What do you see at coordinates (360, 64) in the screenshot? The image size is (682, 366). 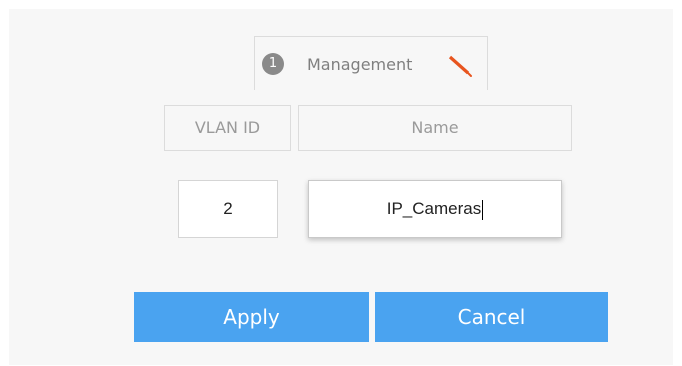 I see `management-label: Management` at bounding box center [360, 64].